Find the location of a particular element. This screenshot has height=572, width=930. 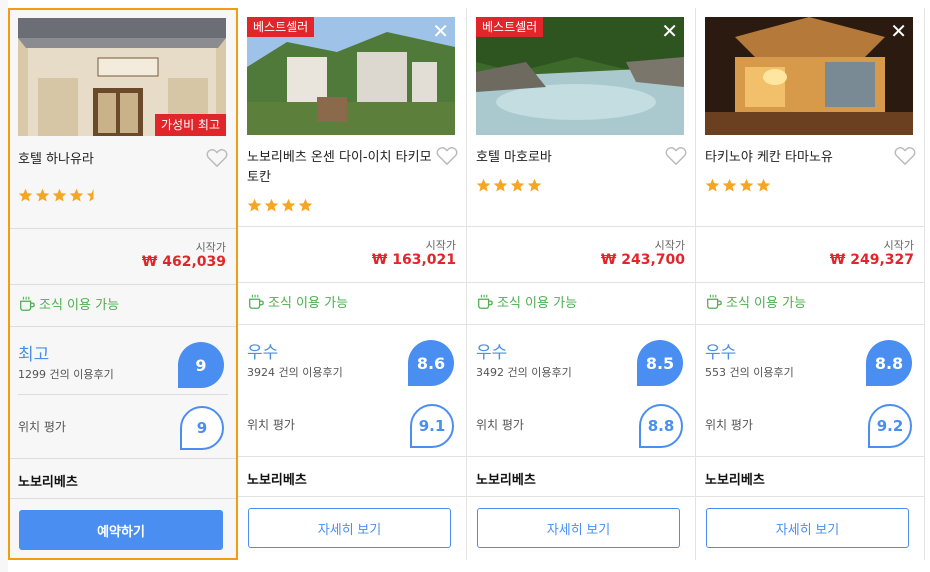

review-score-badge: 9 is located at coordinates (201, 365).